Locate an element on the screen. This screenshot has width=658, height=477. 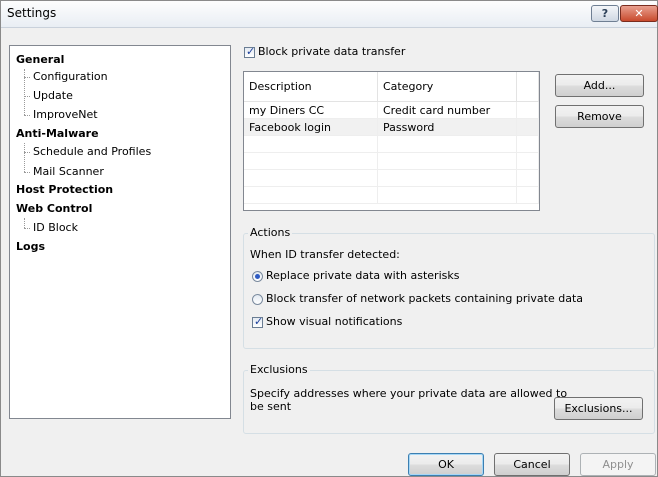
tree-item-update: Update is located at coordinates (53, 96).